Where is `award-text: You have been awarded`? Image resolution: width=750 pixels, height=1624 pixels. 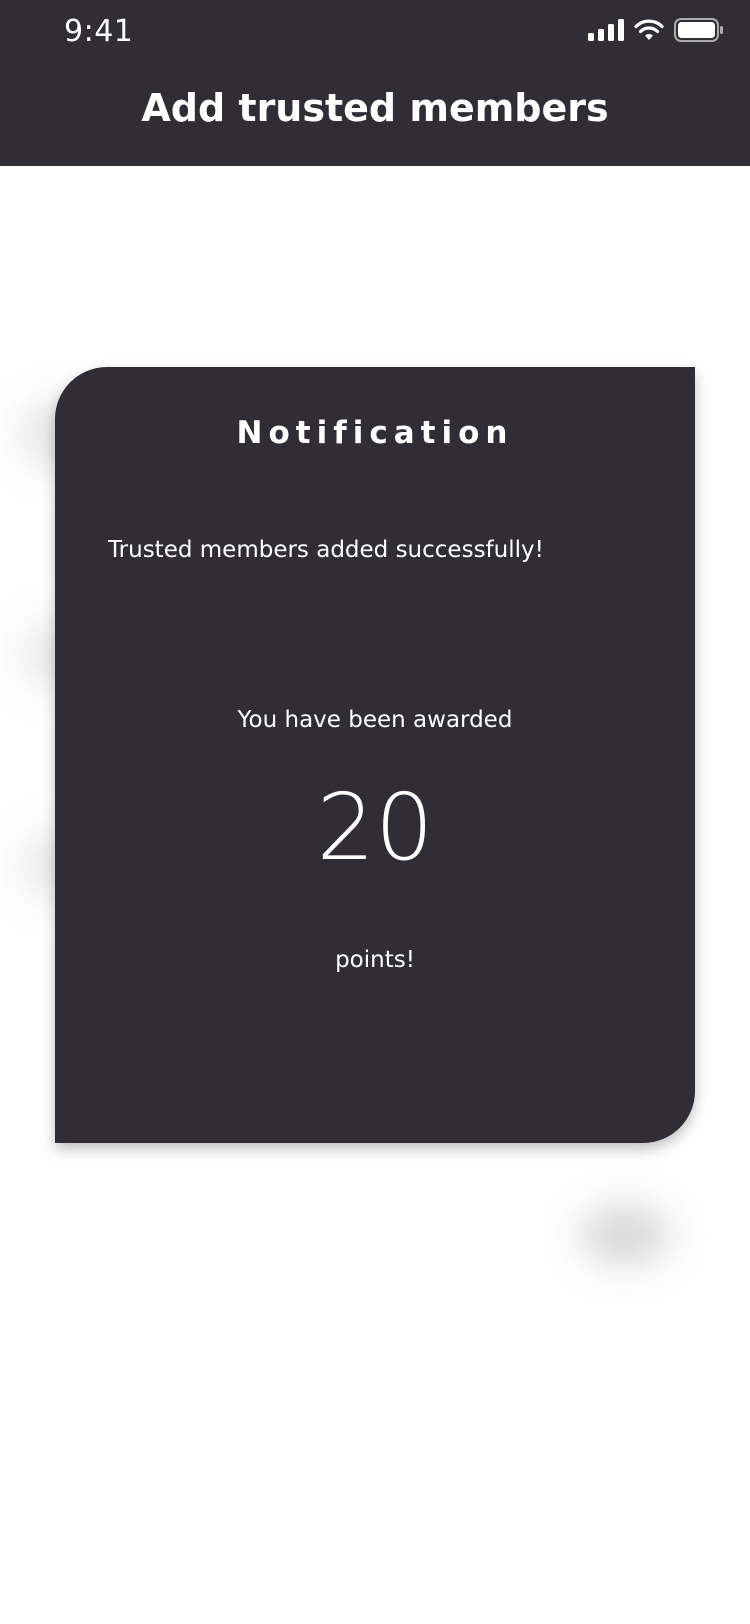 award-text: You have been awarded is located at coordinates (375, 720).